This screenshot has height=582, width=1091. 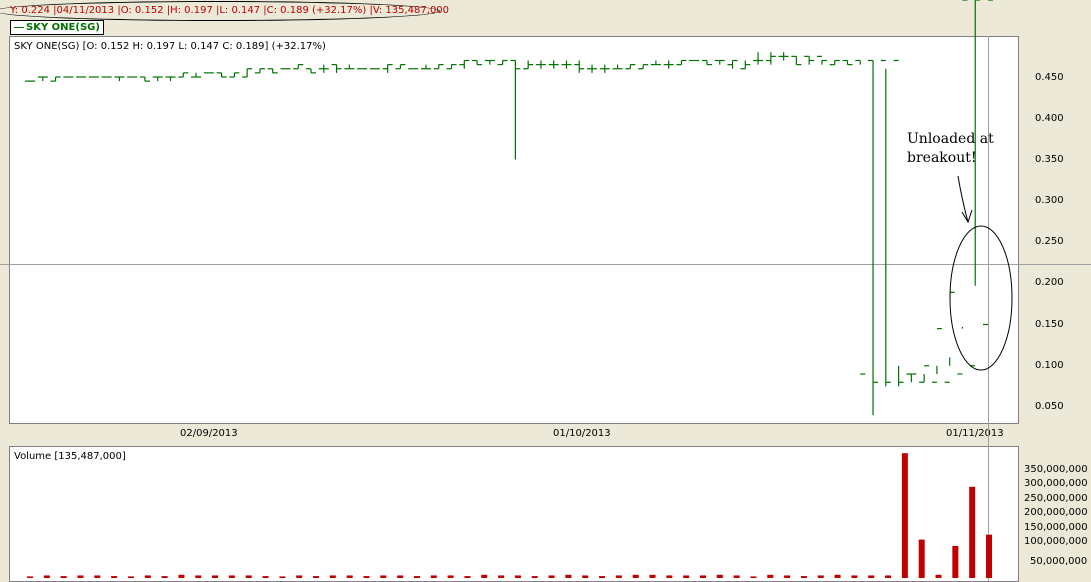 I want to click on annotation-arrow-shaft, so click(x=963, y=199).